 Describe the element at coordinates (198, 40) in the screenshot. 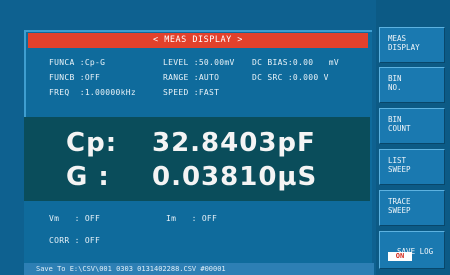

I see `page-title: < MEAS DISPLAY >` at that location.